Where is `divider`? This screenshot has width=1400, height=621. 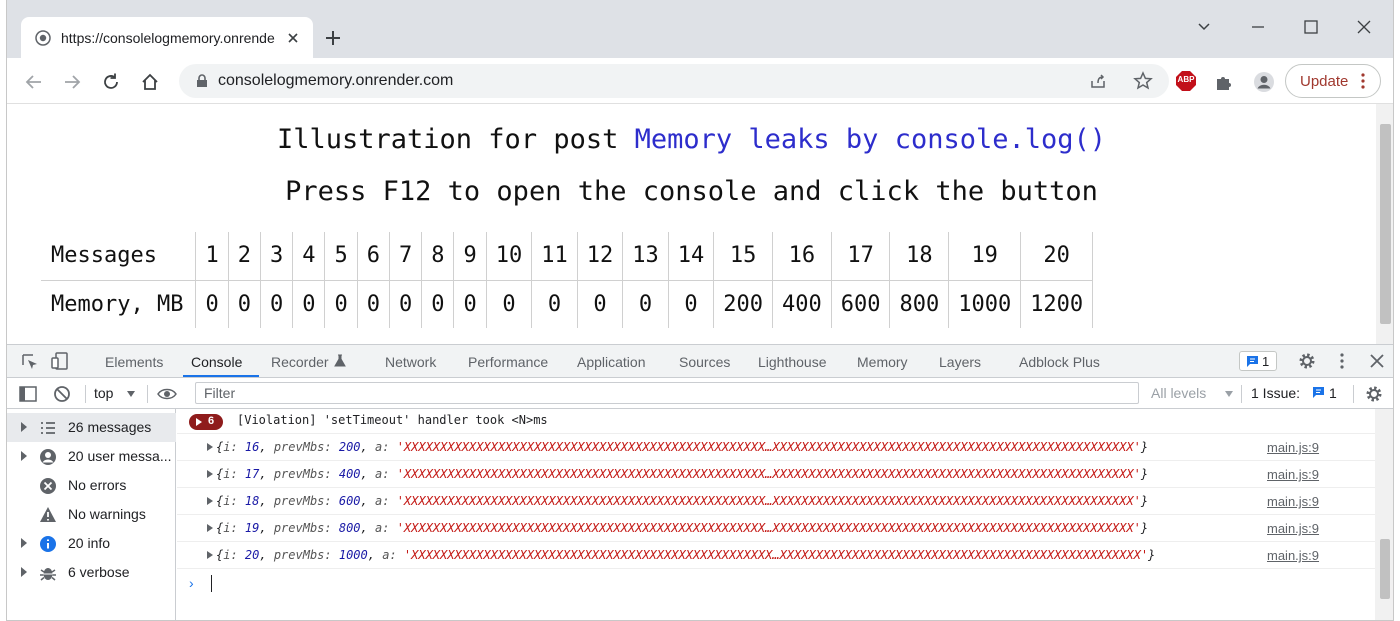
divider is located at coordinates (85, 394).